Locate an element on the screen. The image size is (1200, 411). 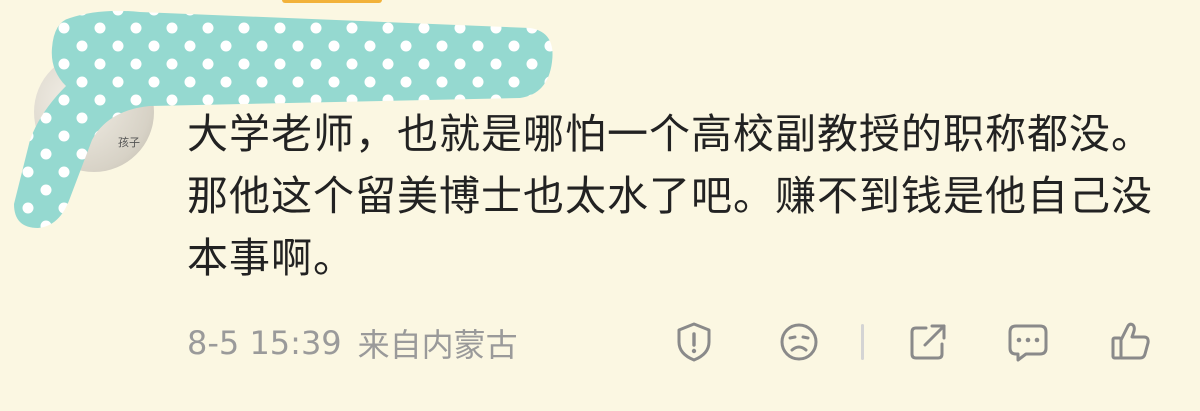
sad-face-icon is located at coordinates (799, 342).